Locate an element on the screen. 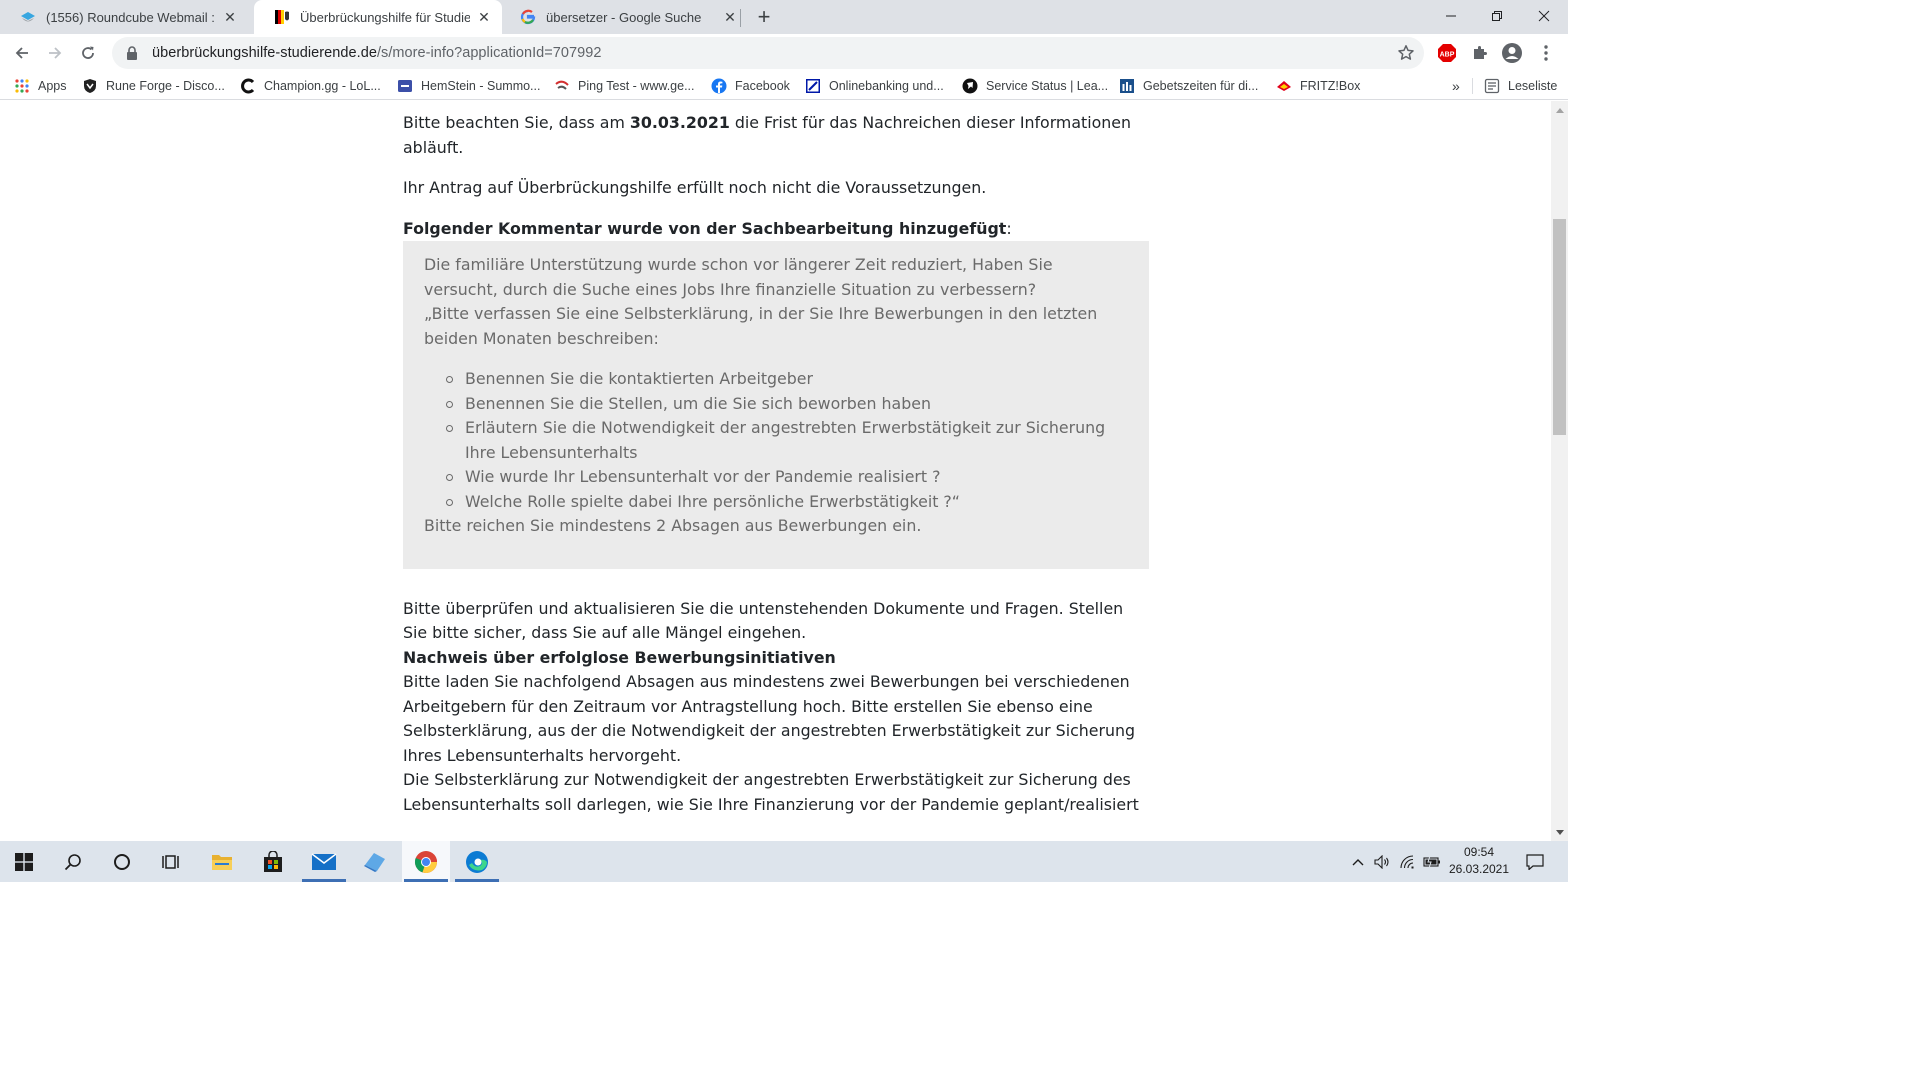  reading-list-icon is located at coordinates (1492, 86).